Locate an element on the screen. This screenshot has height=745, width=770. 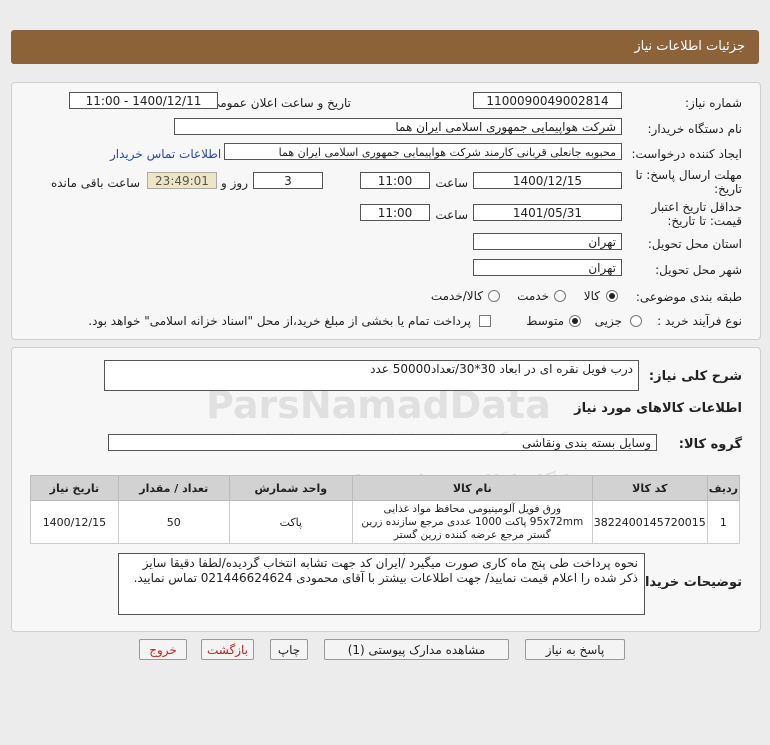
col-header-row: ردیف is located at coordinates (723, 488).